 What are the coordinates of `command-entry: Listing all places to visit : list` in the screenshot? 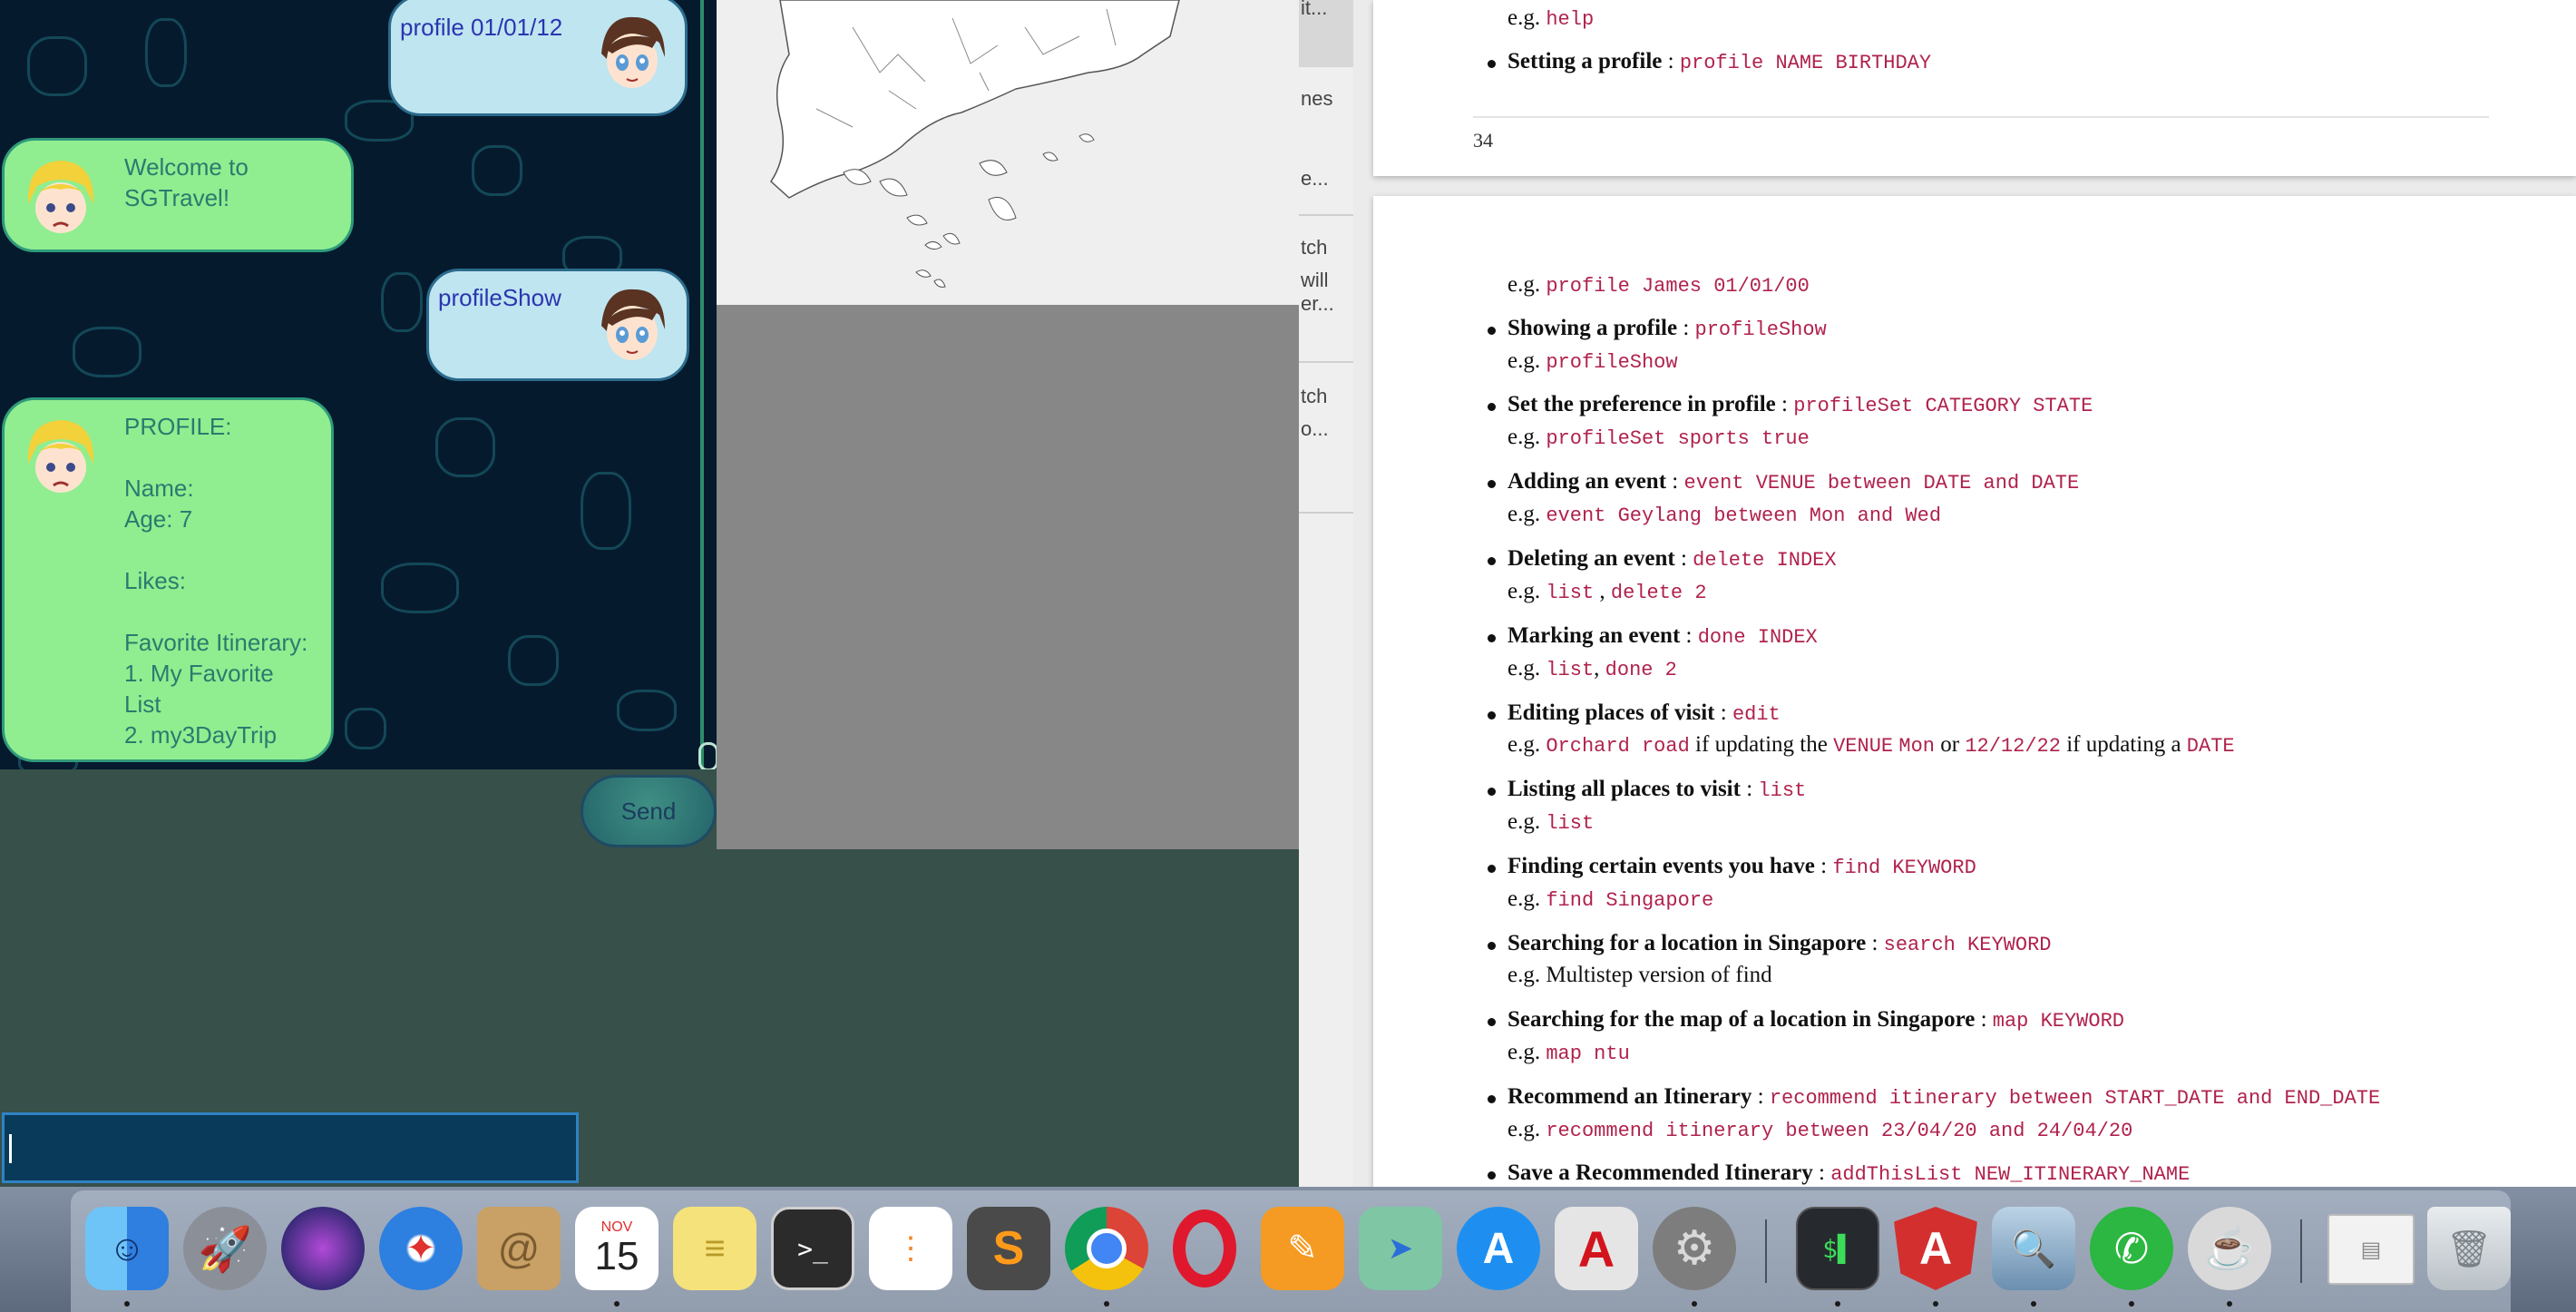 It's located at (1657, 789).